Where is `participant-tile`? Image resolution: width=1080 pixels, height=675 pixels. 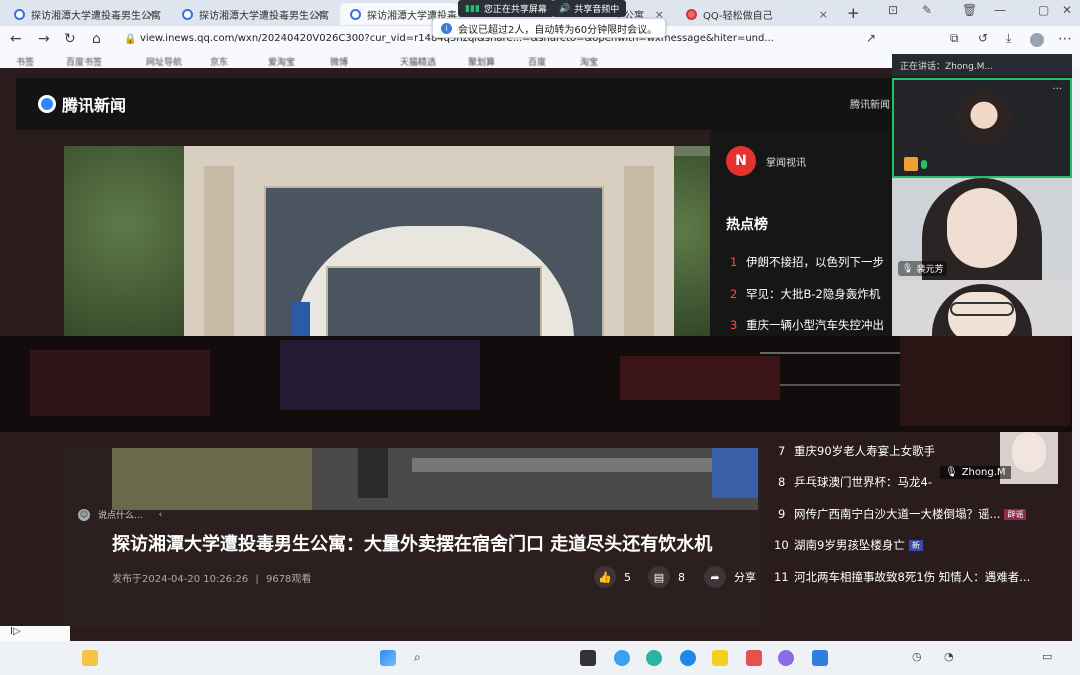 participant-tile is located at coordinates (982, 308).